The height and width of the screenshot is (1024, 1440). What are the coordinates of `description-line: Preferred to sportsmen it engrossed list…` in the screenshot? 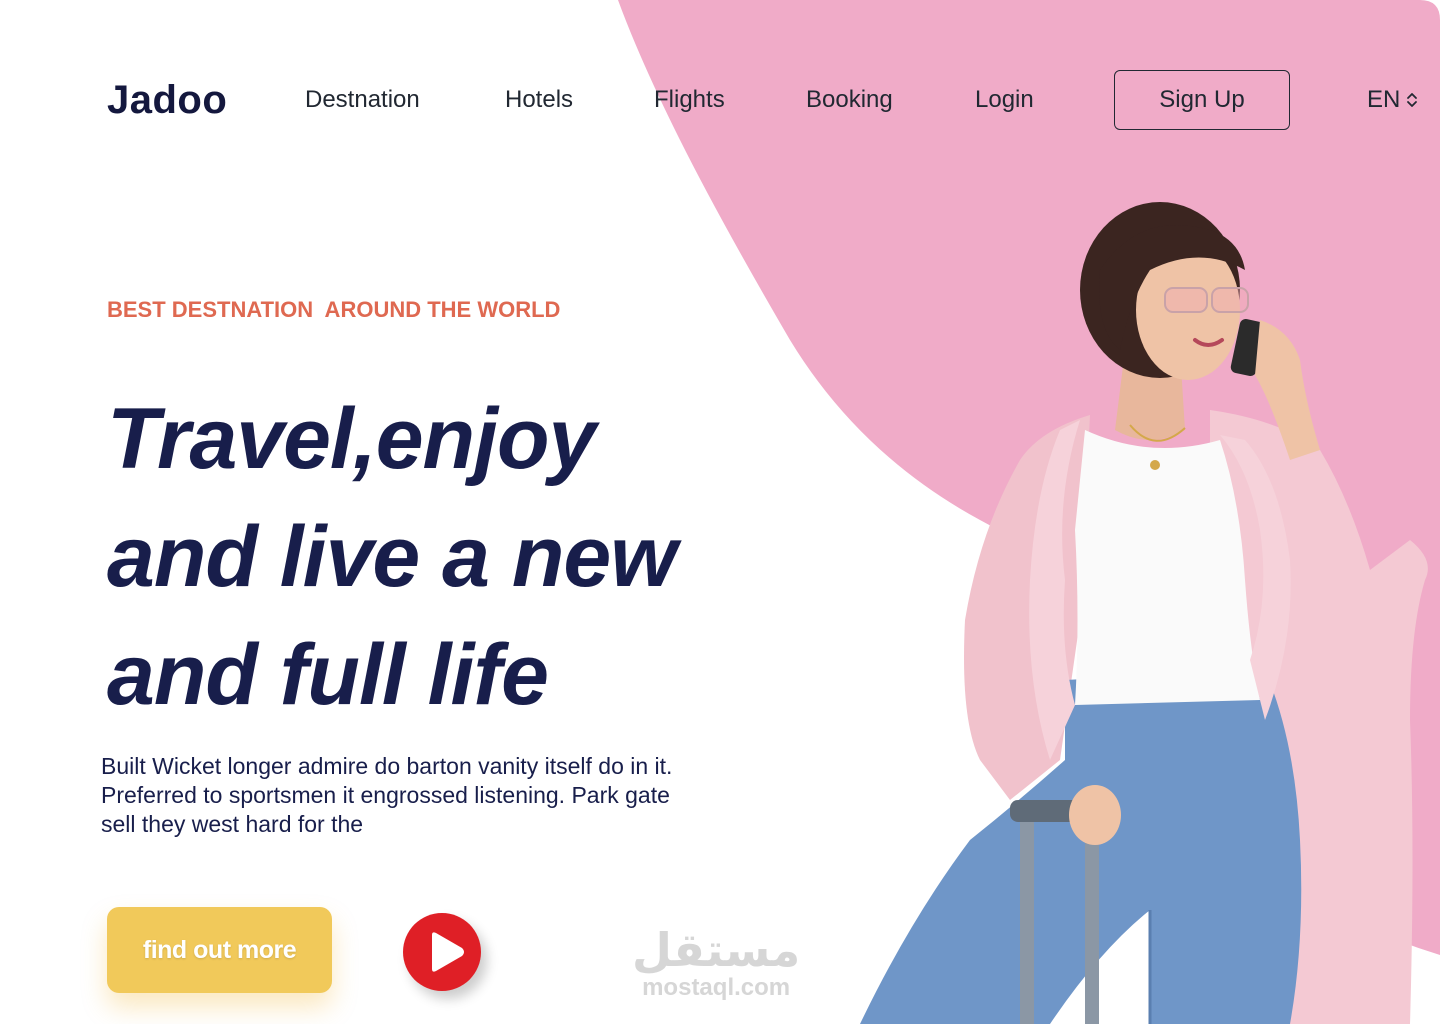 It's located at (385, 795).